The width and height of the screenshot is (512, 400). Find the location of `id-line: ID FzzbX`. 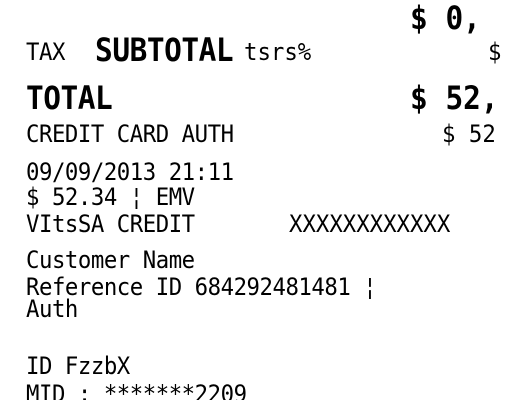

id-line: ID FzzbX is located at coordinates (78, 366).